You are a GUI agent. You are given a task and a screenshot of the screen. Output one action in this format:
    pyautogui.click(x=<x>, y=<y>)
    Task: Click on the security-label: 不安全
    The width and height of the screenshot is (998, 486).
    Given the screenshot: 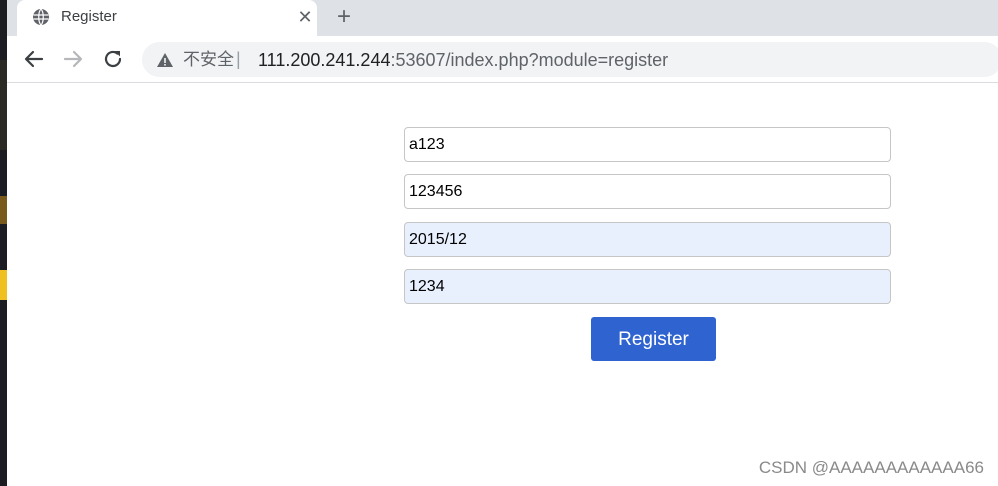 What is the action you would take?
    pyautogui.click(x=208, y=60)
    